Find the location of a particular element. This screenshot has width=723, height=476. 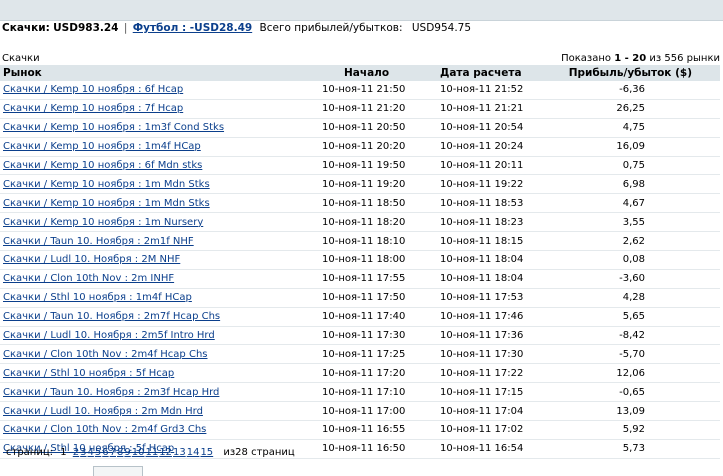

pager-page-link: 6 is located at coordinates (105, 452).